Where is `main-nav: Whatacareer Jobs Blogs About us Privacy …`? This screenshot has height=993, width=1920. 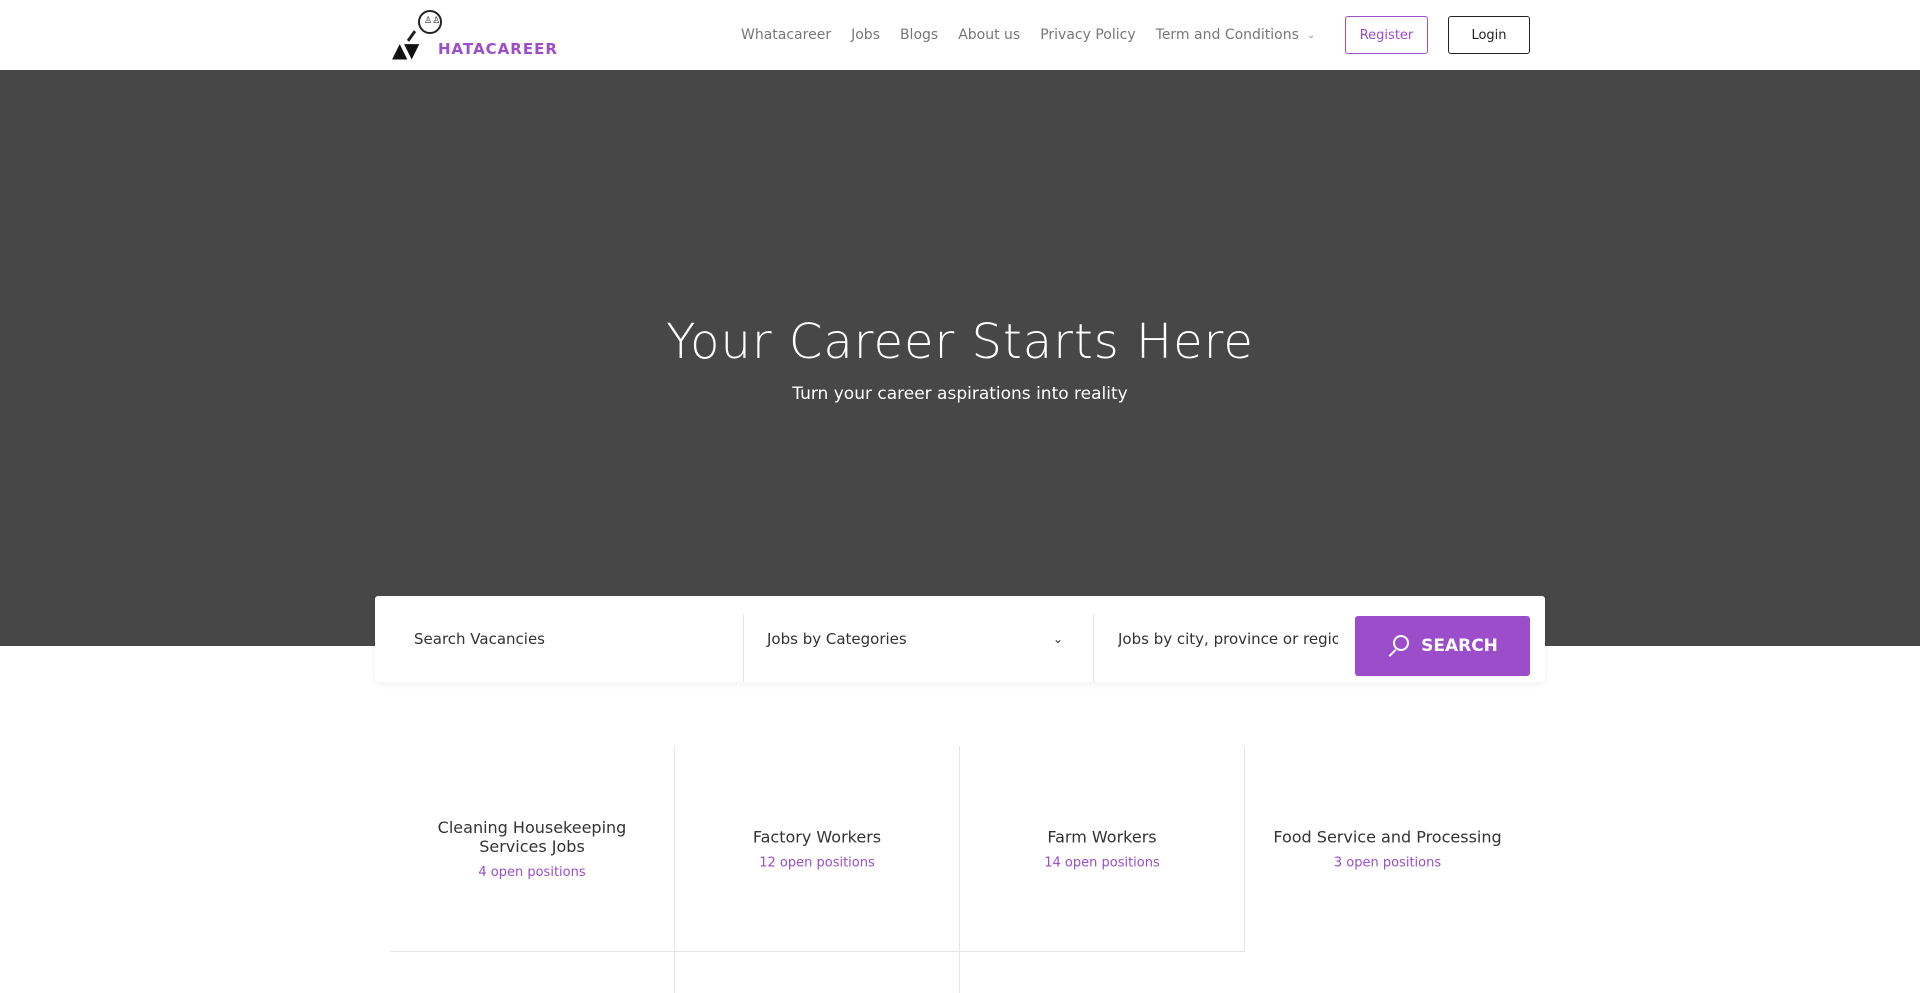 main-nav: Whatacareer Jobs Blogs About us Privacy … is located at coordinates (1038, 35).